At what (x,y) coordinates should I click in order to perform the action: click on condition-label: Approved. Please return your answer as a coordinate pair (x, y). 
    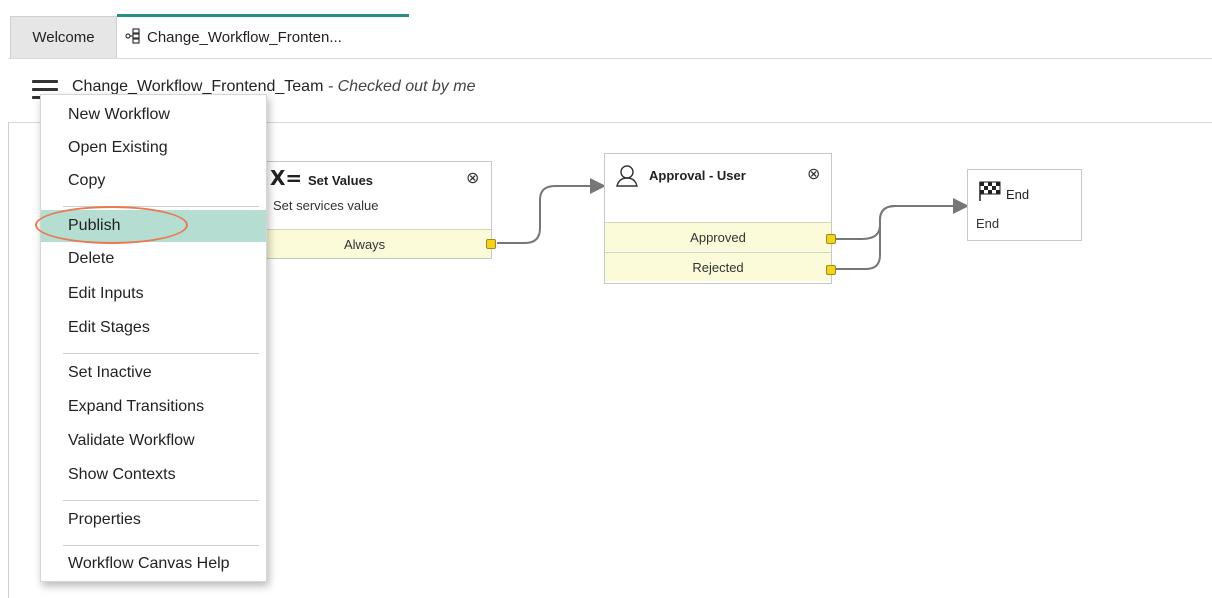
    Looking at the image, I should click on (718, 237).